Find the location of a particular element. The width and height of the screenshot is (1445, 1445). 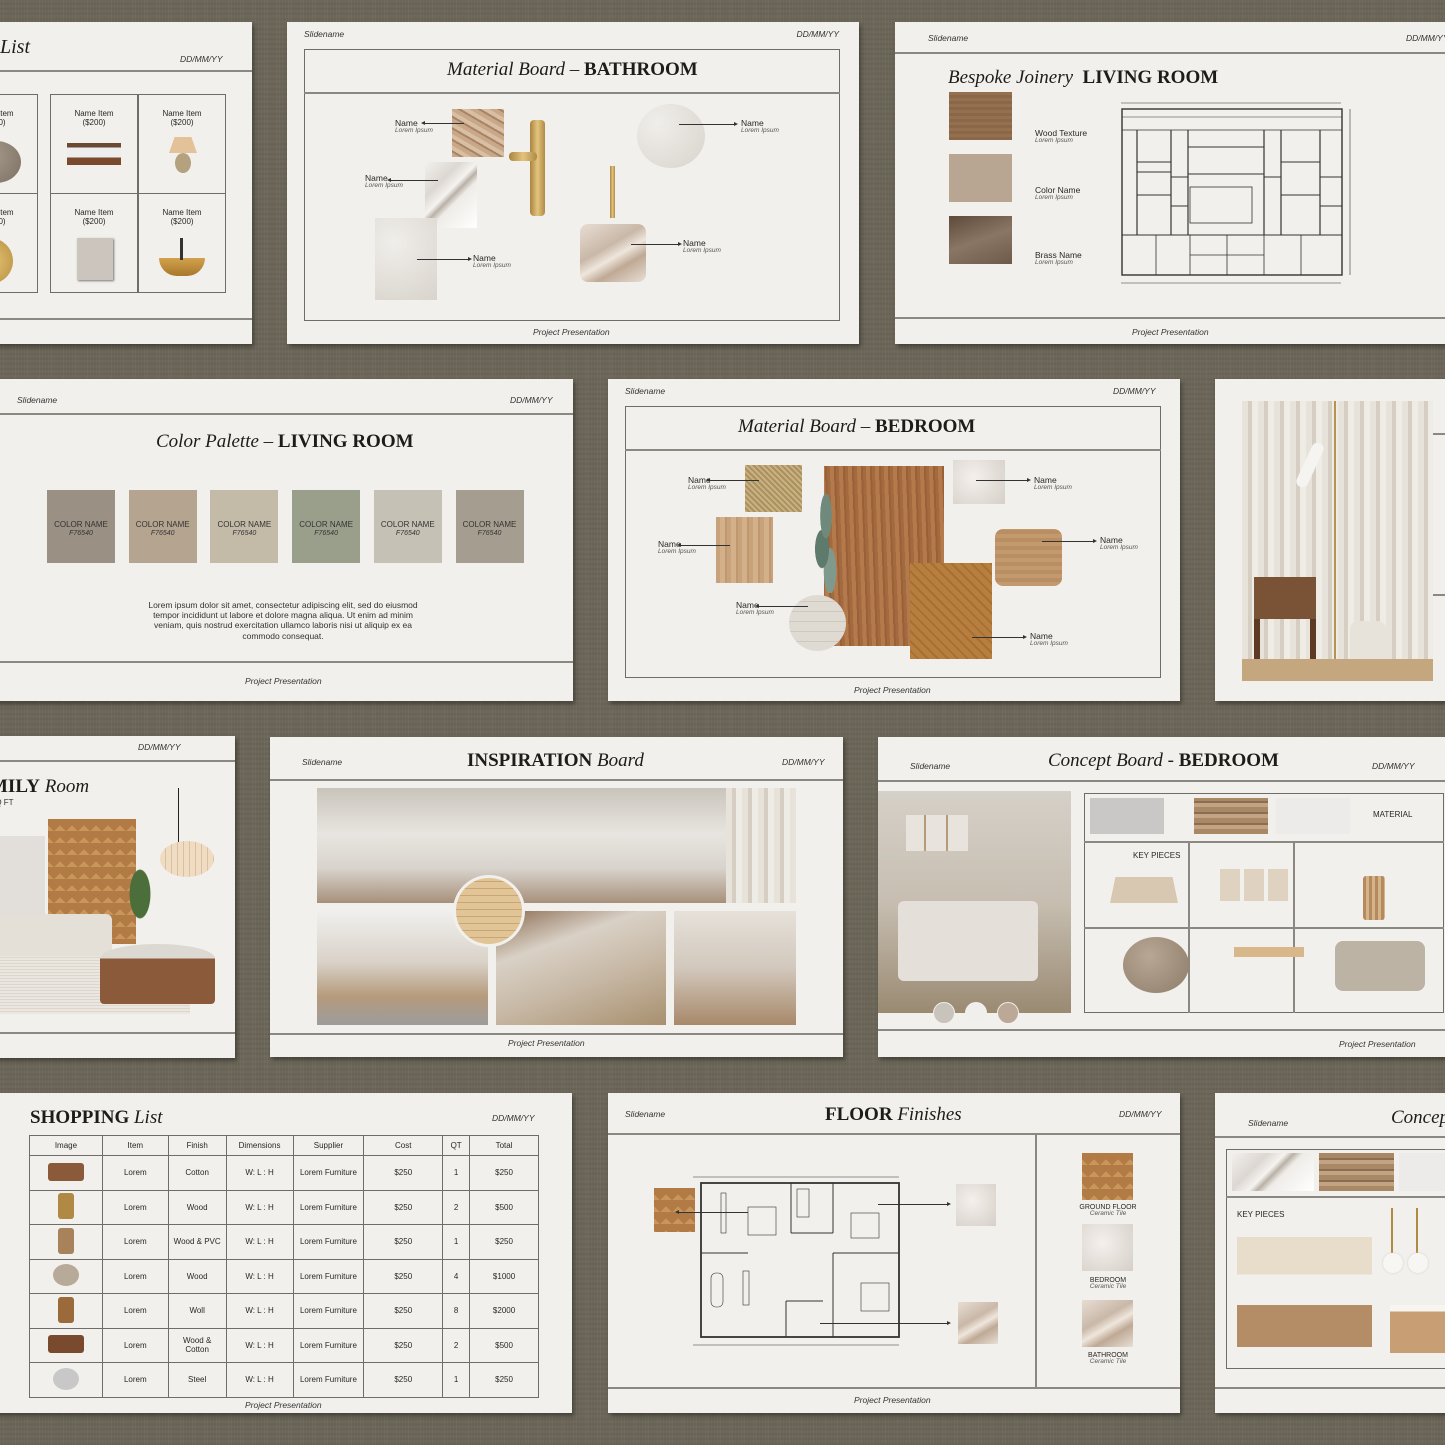

bench-image is located at coordinates (1269, 952).